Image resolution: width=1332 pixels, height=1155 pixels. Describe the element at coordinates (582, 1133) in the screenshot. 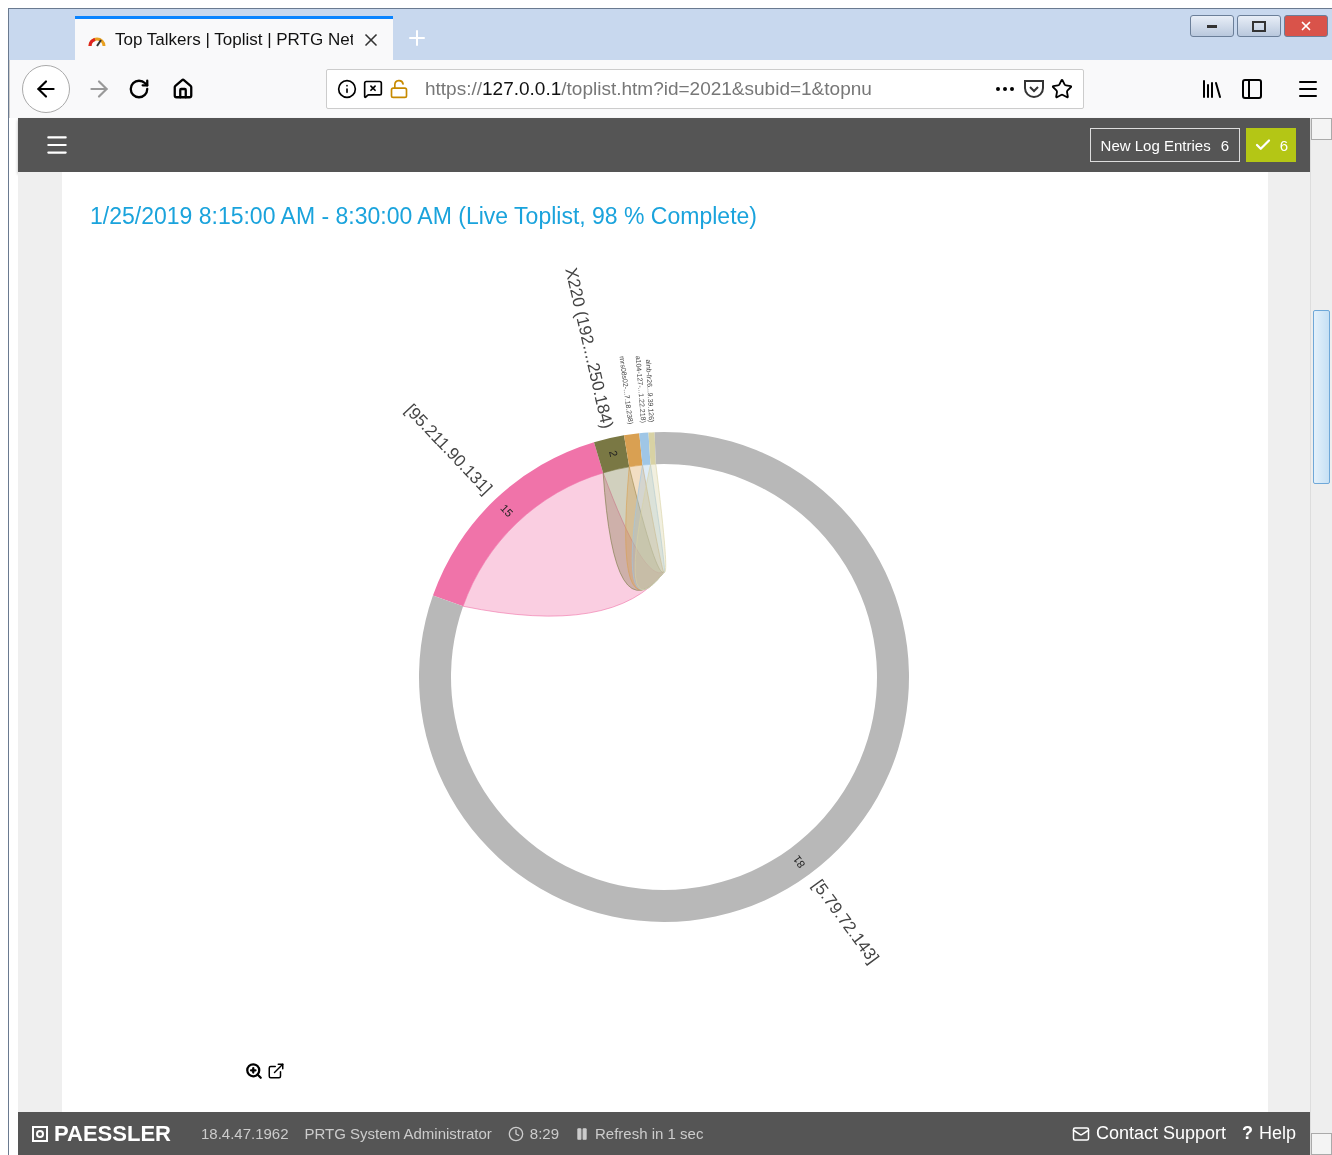

I see `pause-icon` at that location.